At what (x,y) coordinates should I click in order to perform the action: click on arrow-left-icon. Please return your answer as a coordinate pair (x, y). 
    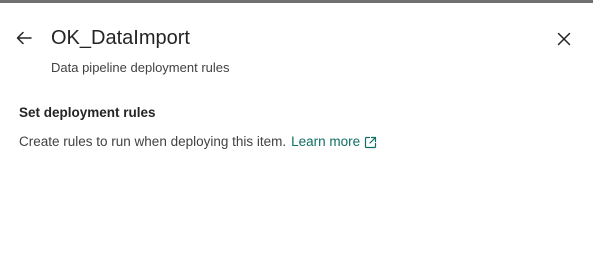
    Looking at the image, I should click on (24, 38).